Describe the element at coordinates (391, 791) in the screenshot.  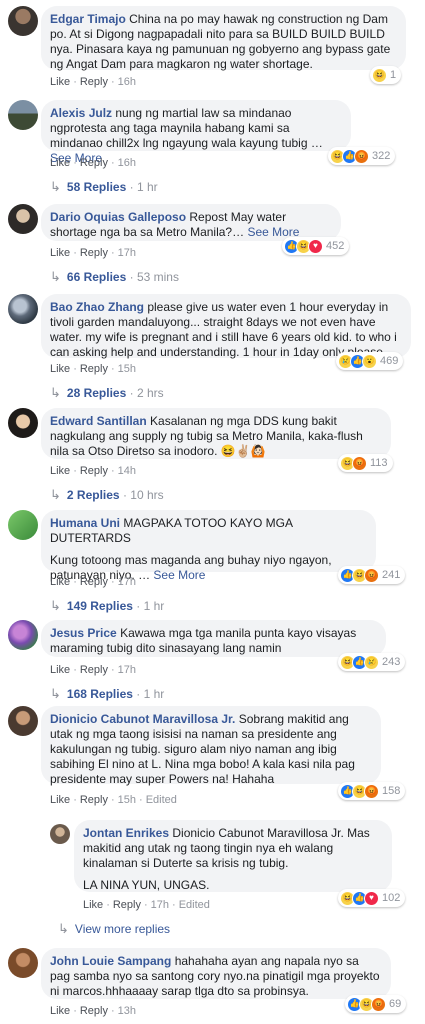
I see `reaction-count: 158` at that location.